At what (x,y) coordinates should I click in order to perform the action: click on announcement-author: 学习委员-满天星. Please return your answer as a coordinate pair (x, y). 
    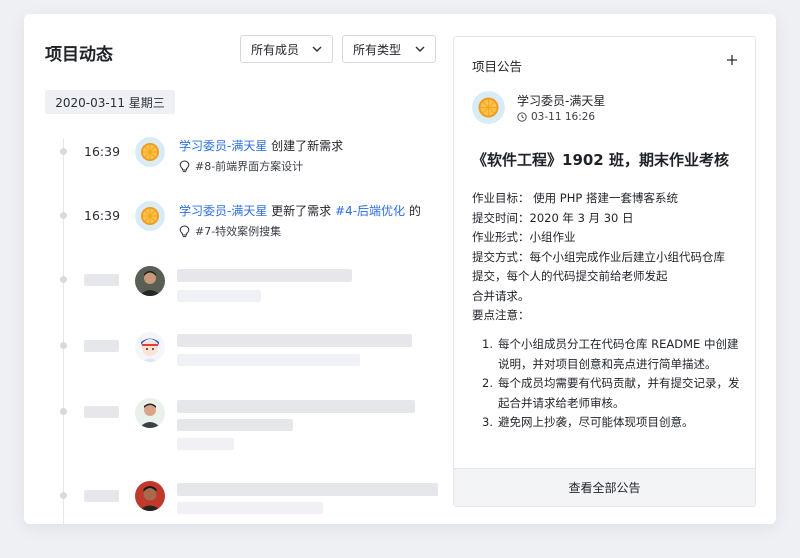
    Looking at the image, I should click on (561, 101).